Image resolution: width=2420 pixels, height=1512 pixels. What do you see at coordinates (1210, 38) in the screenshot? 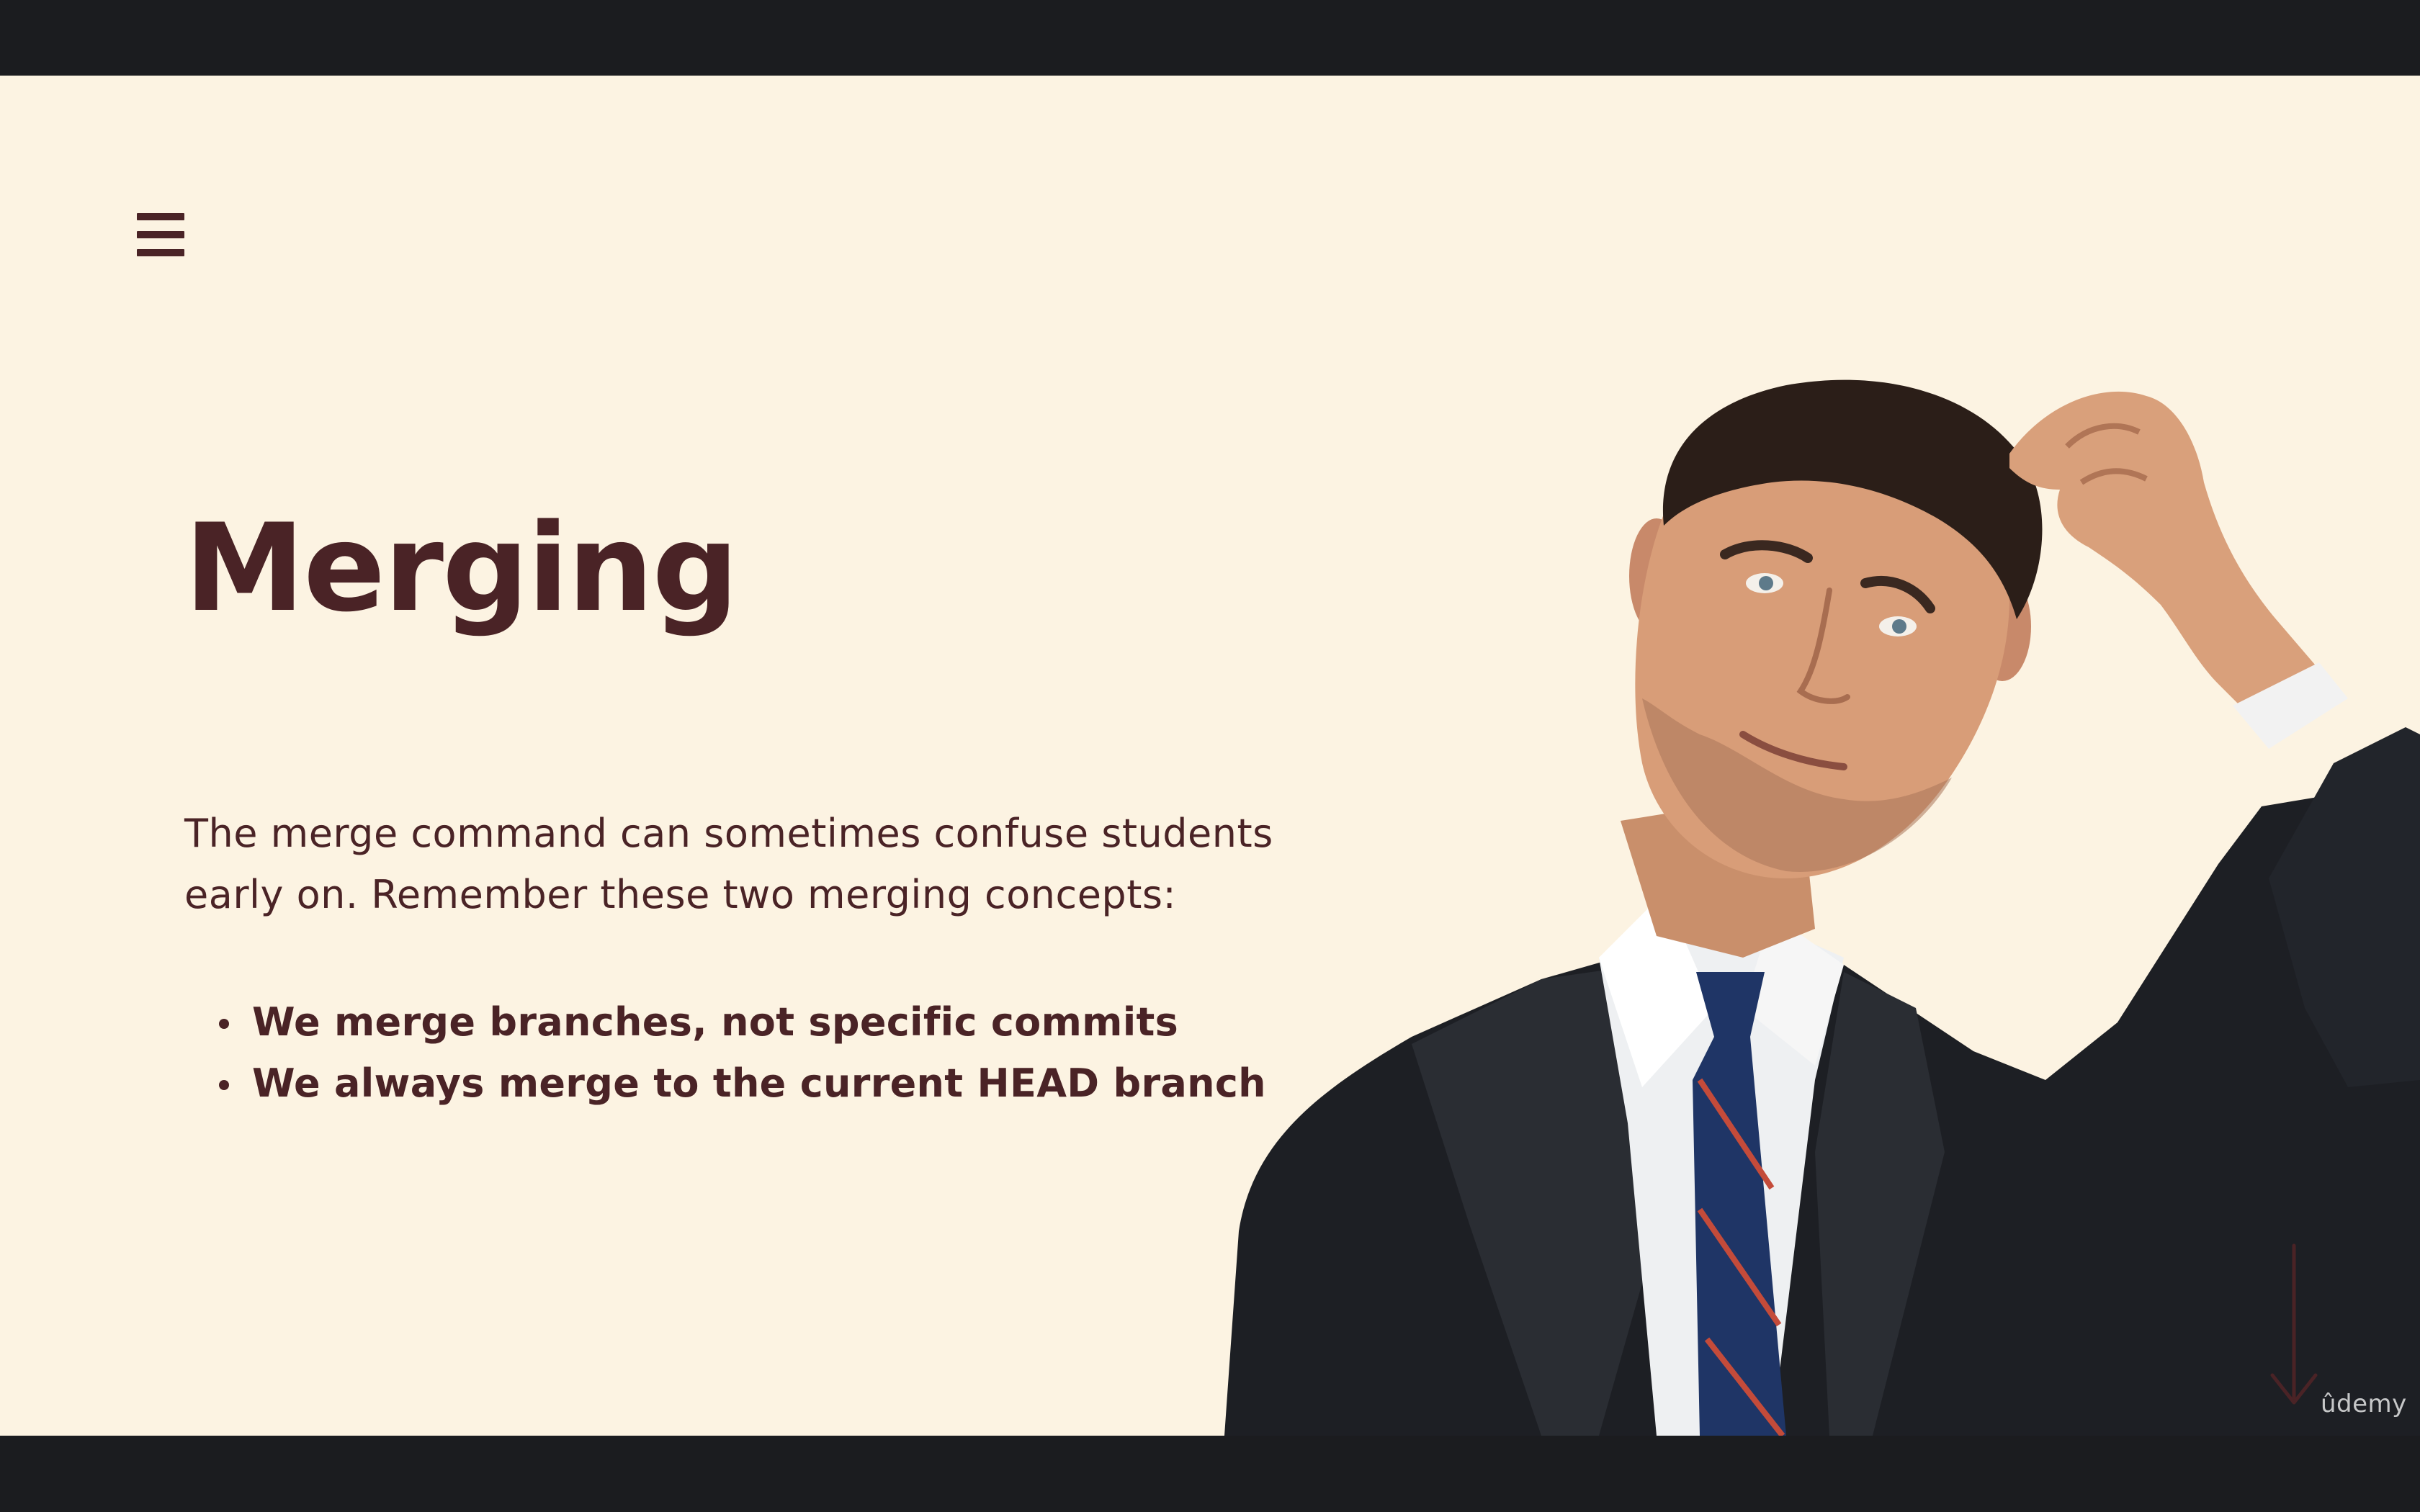
I see `letterbox-top` at bounding box center [1210, 38].